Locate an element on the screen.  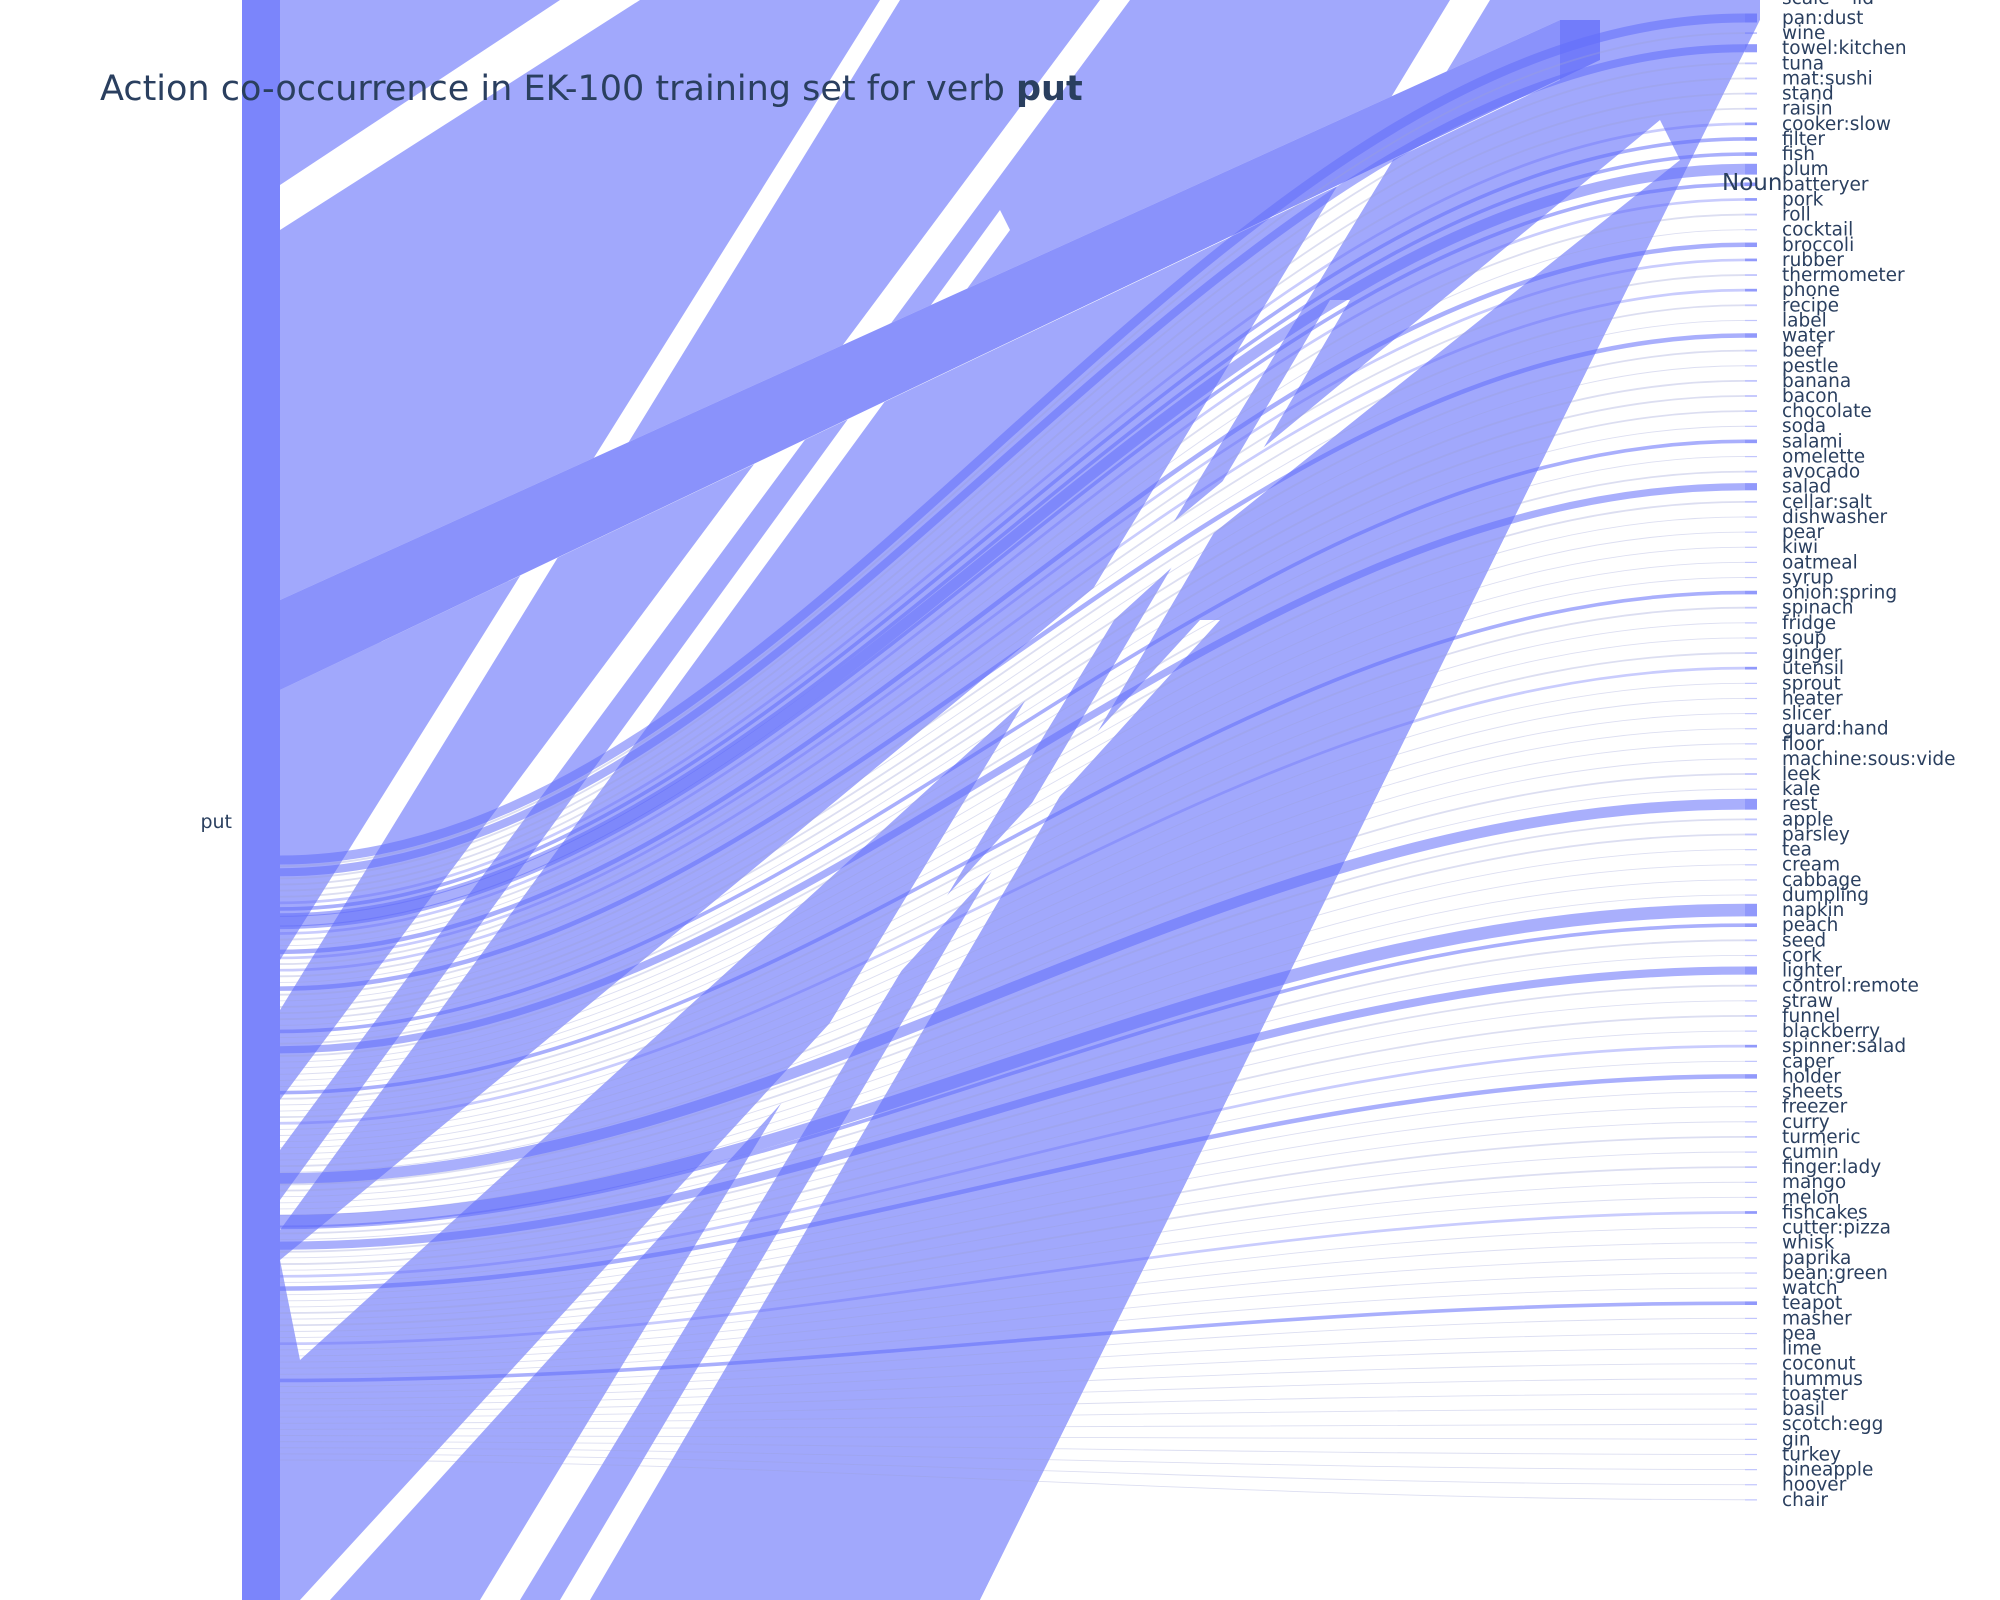
noun-bar-filter is located at coordinates (1751, 139).